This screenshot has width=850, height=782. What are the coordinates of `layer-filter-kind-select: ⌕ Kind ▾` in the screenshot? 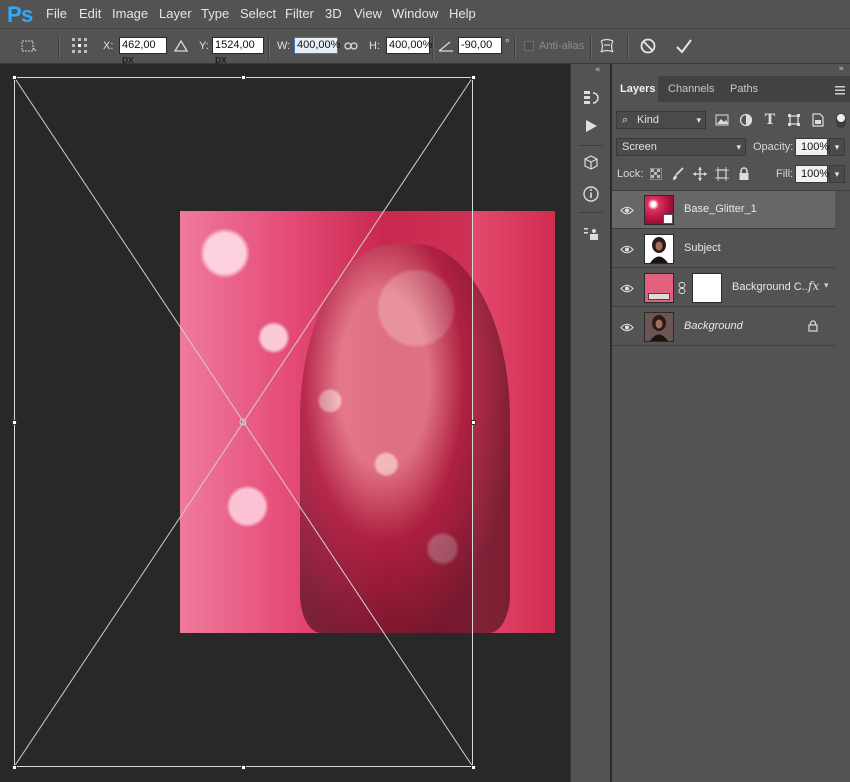 It's located at (661, 120).